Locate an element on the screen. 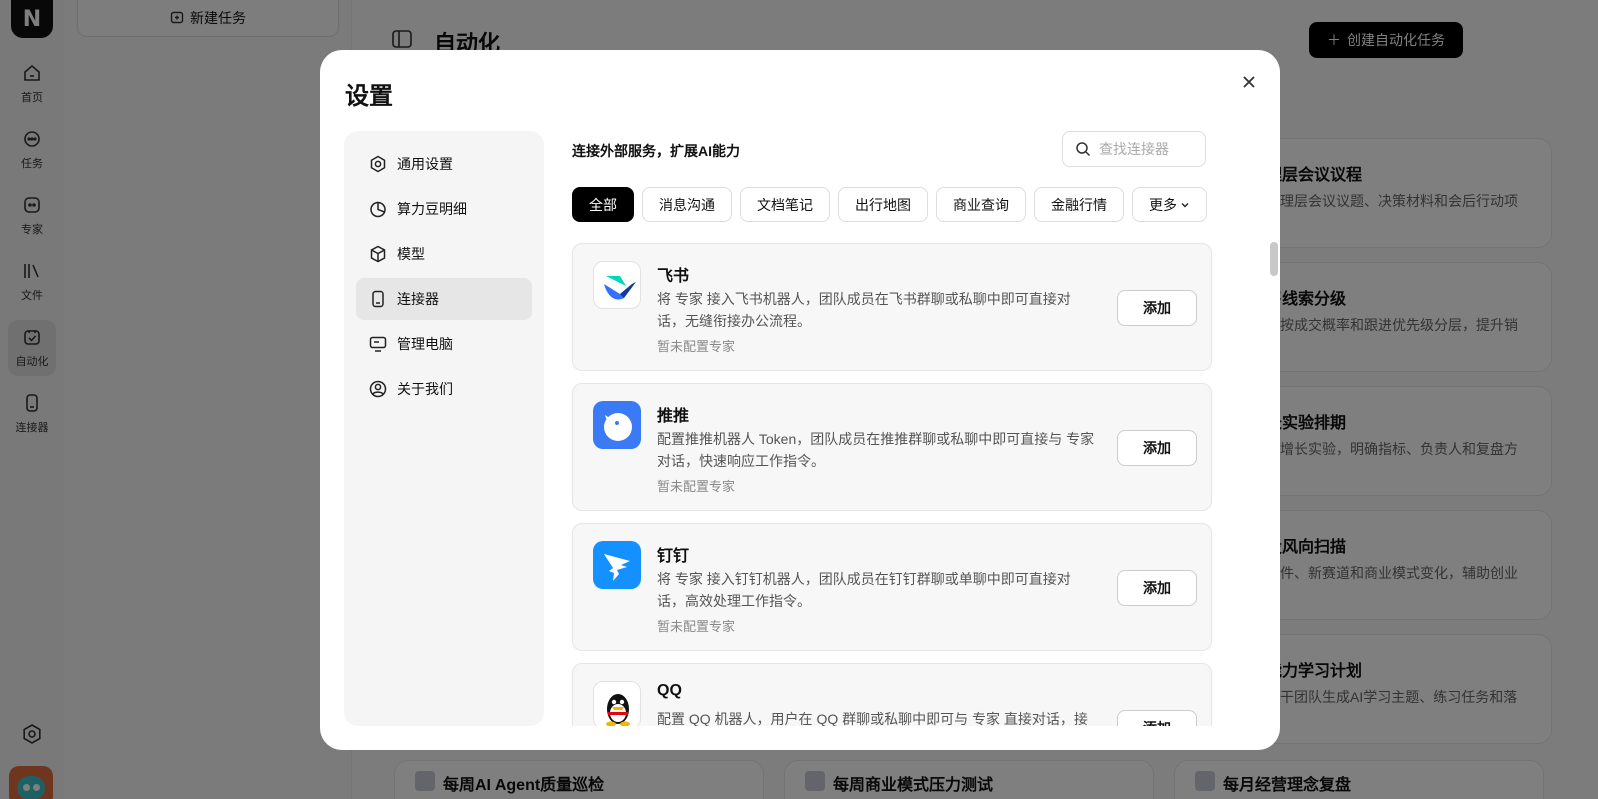 This screenshot has height=799, width=1598. tab-travel-maps: 出行地图 is located at coordinates (883, 204).